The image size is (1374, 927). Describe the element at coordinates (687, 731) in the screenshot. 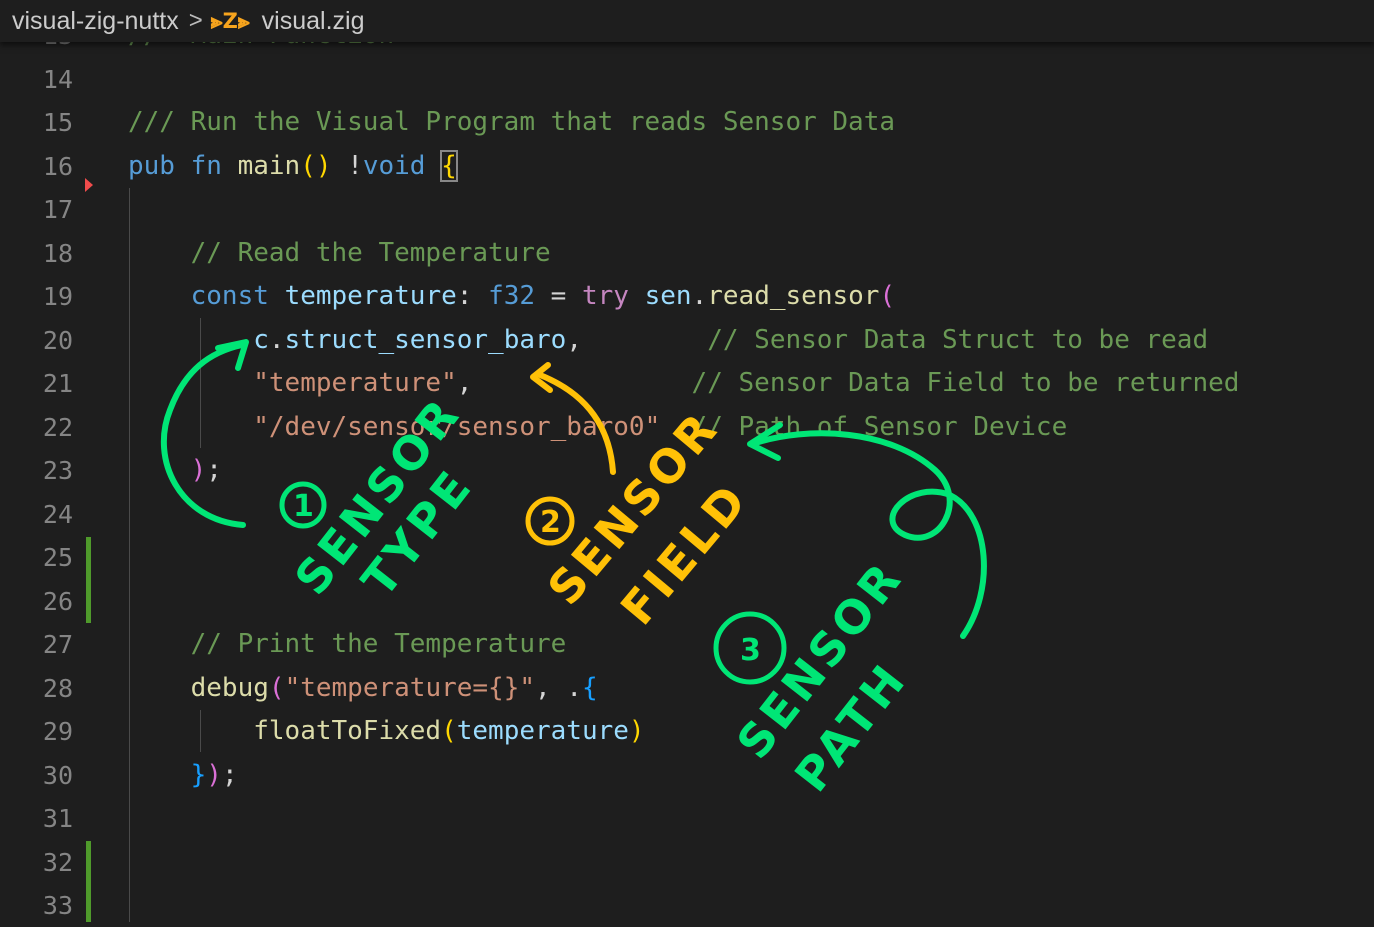

I see `code-line: 29 floatToFixed(temperature)` at that location.